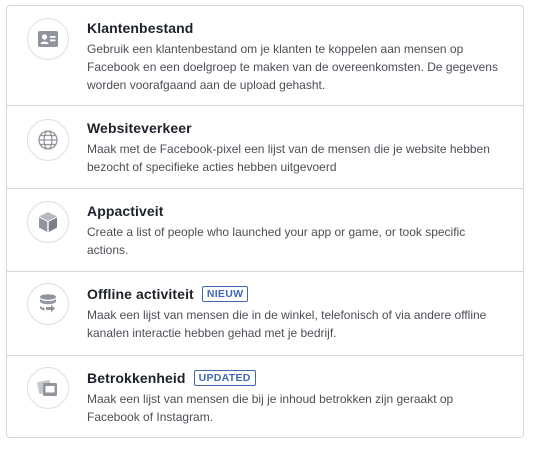 The width and height of the screenshot is (536, 449). What do you see at coordinates (48, 222) in the screenshot?
I see `cube-icon` at bounding box center [48, 222].